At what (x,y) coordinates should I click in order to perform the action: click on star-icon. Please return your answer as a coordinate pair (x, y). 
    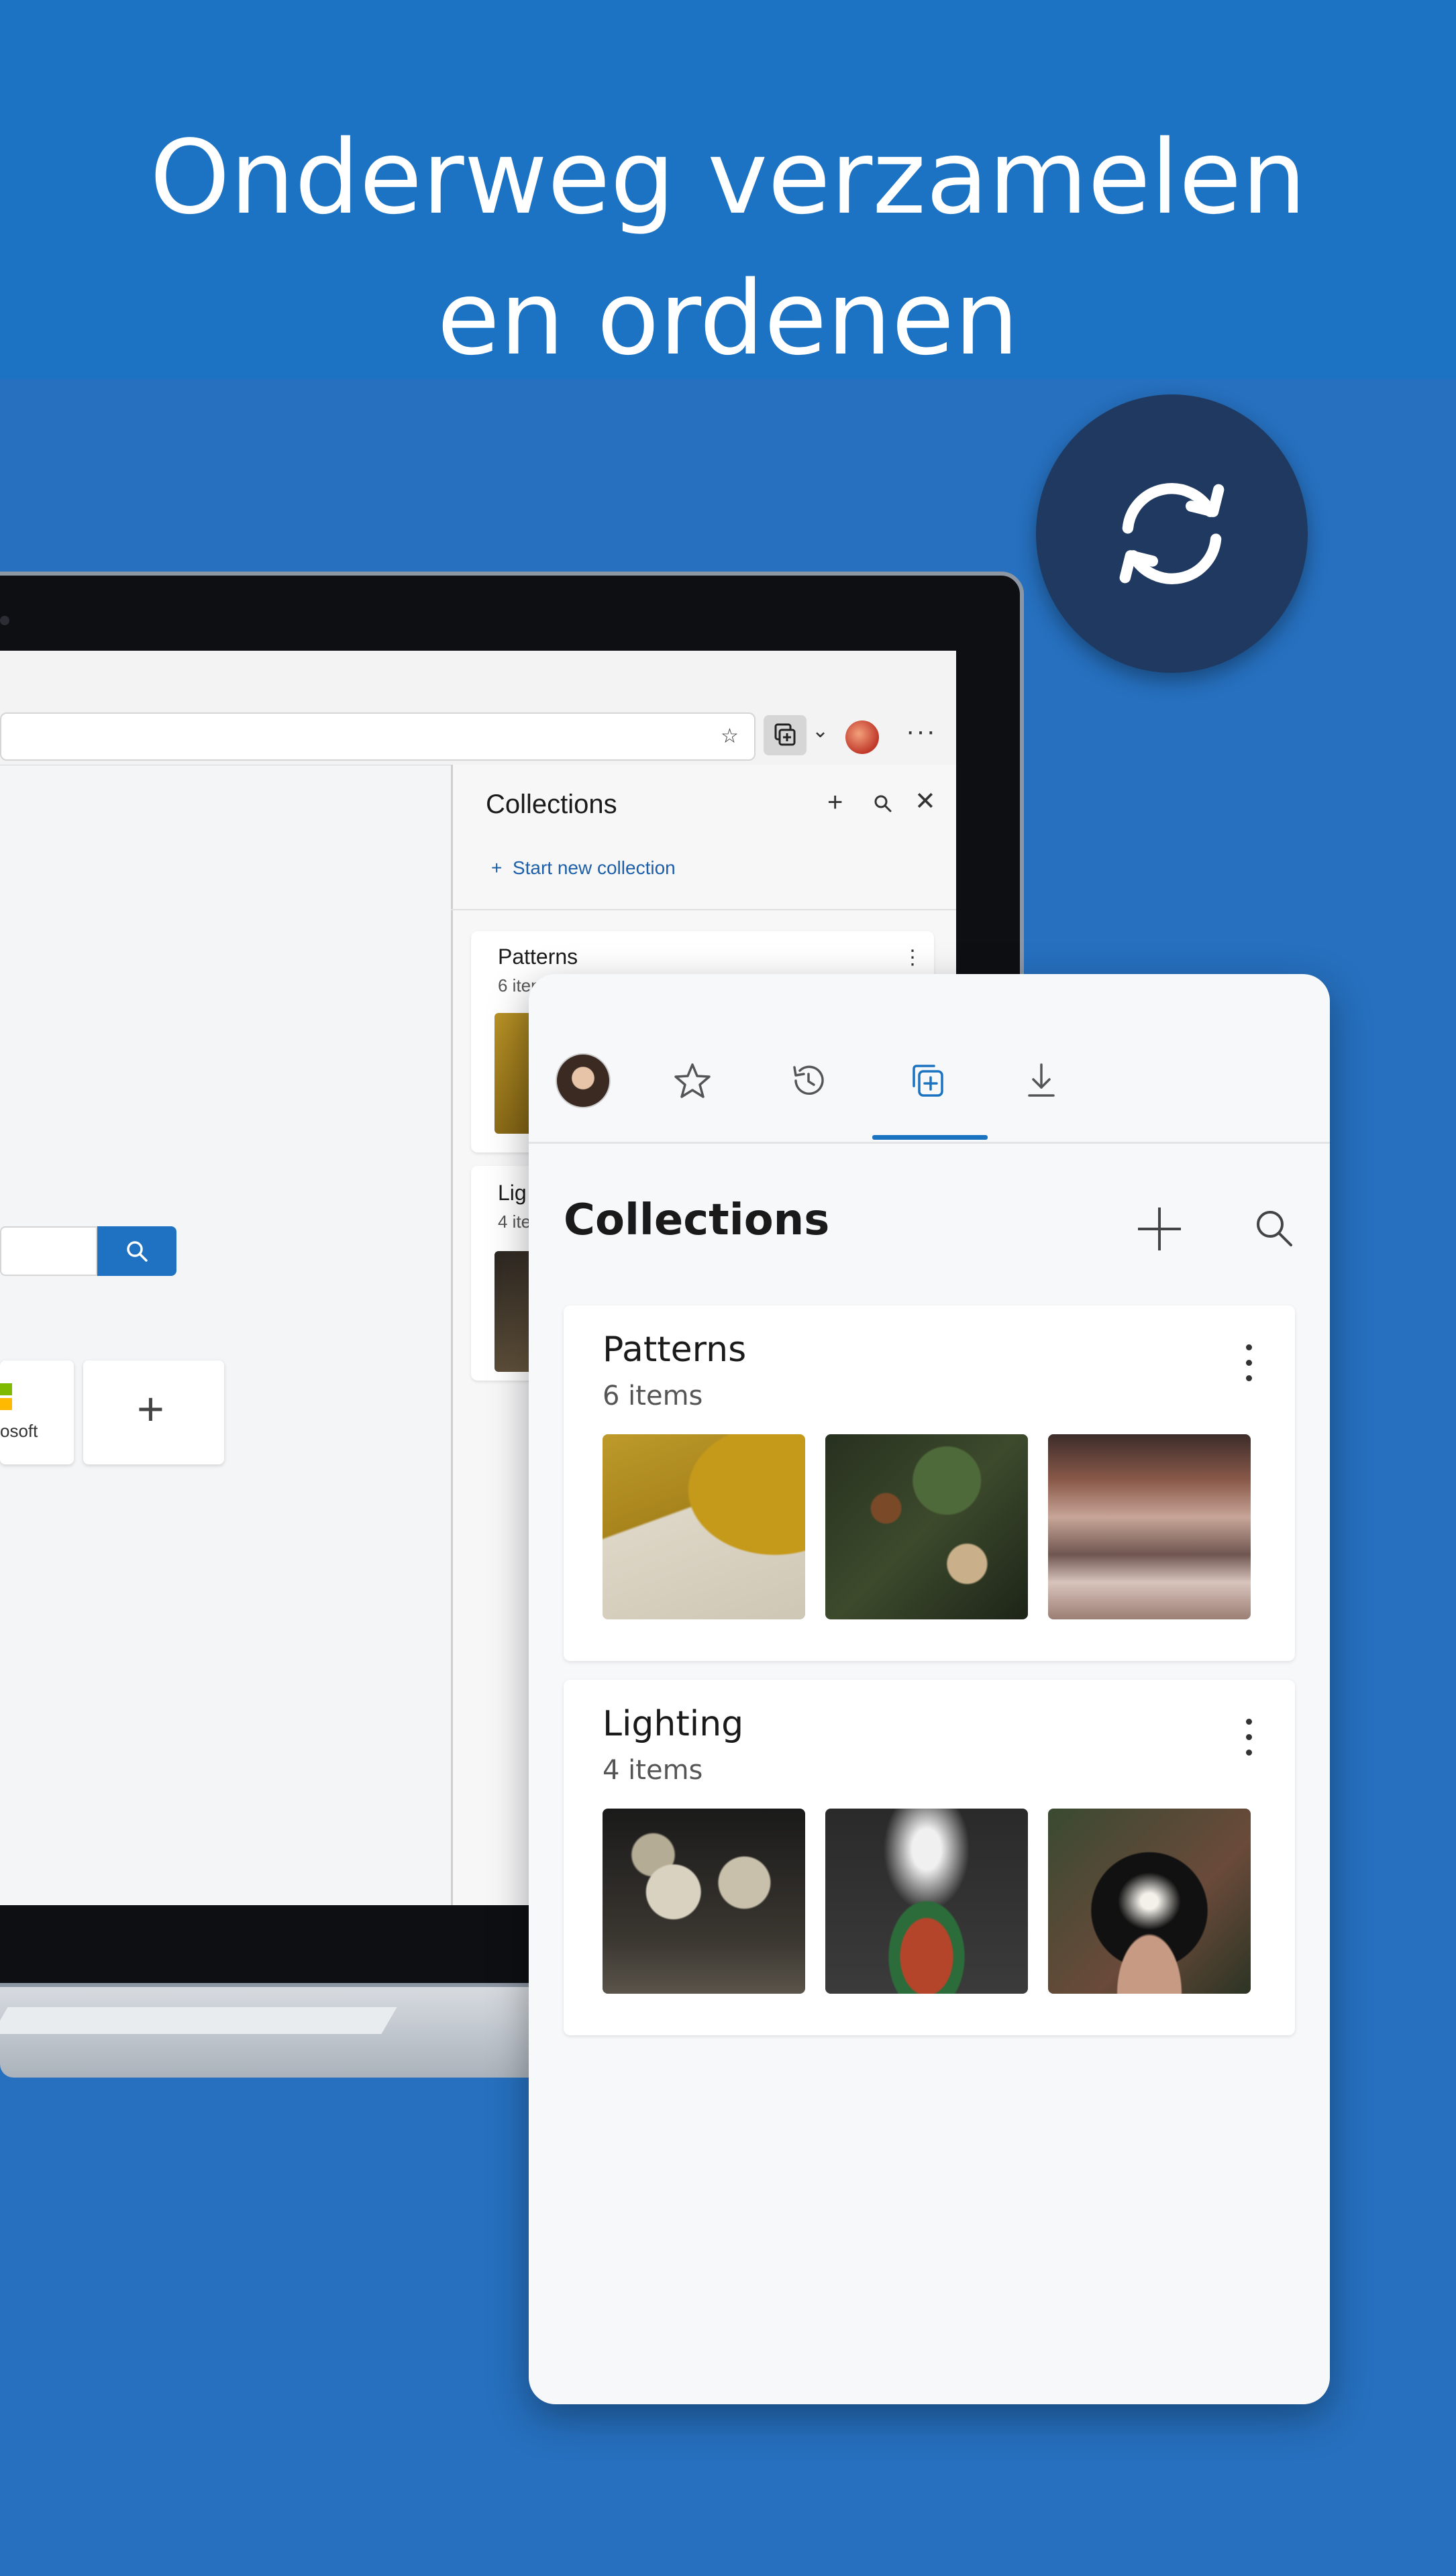
    Looking at the image, I should click on (693, 1080).